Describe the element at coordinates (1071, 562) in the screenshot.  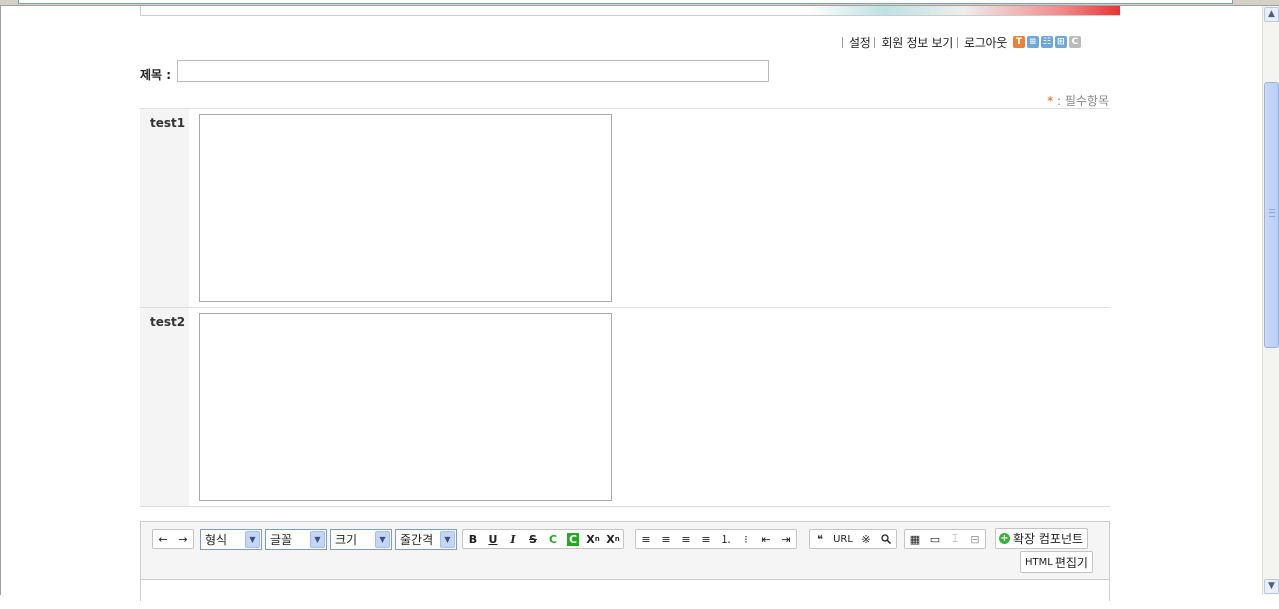
I see `html-editor-label: 편집기` at that location.